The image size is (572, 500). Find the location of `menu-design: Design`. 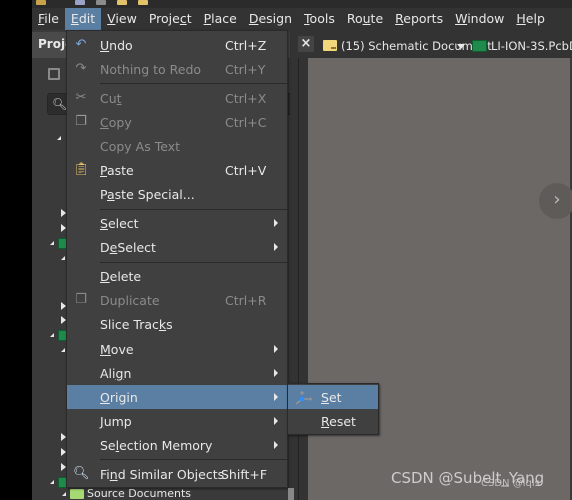

menu-design: Design is located at coordinates (270, 19).